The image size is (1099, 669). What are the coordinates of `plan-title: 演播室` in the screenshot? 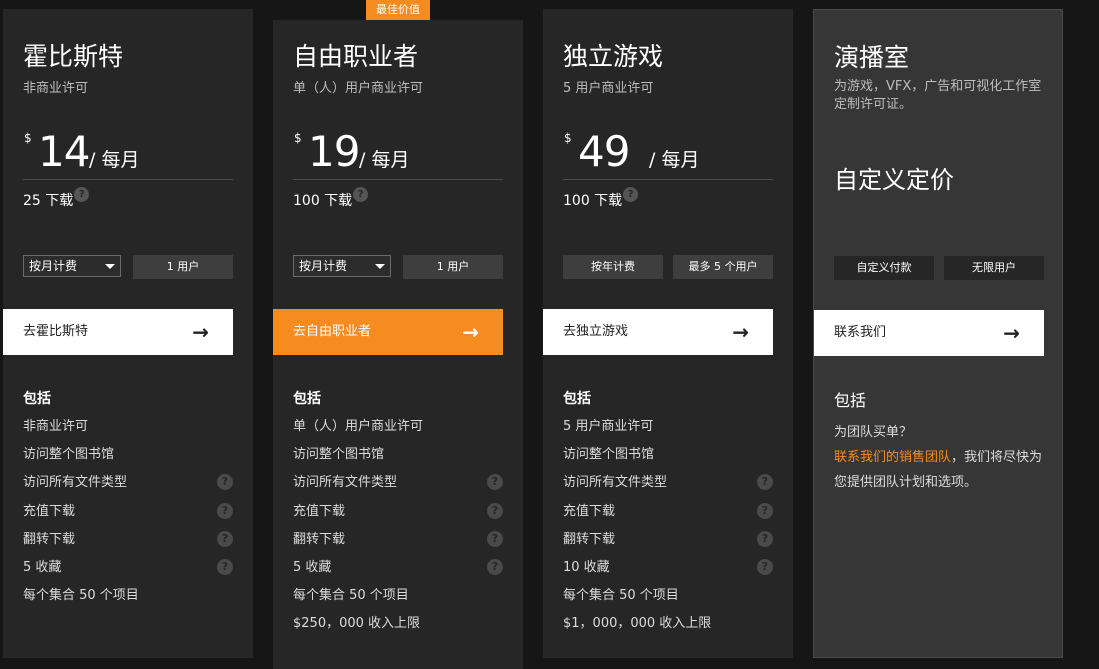 It's located at (872, 57).